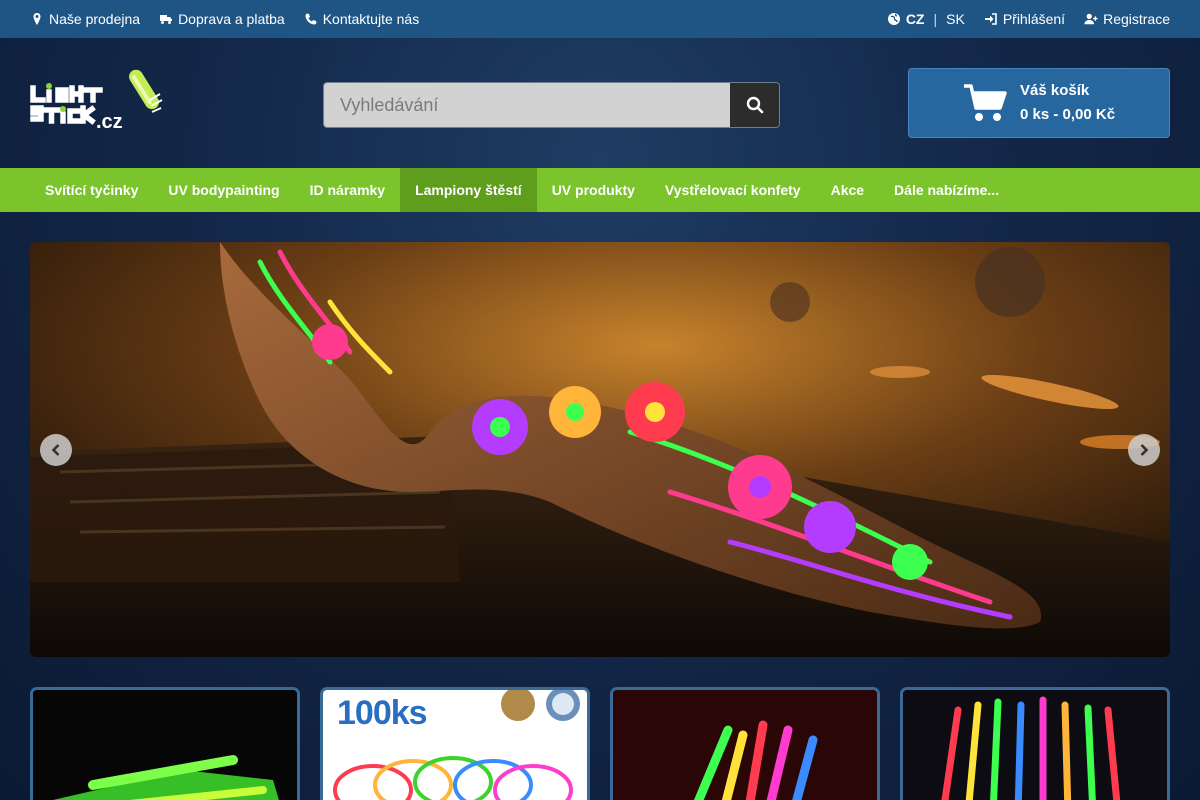 This screenshot has width=1200, height=800. I want to click on slider-prev-button, so click(56, 450).